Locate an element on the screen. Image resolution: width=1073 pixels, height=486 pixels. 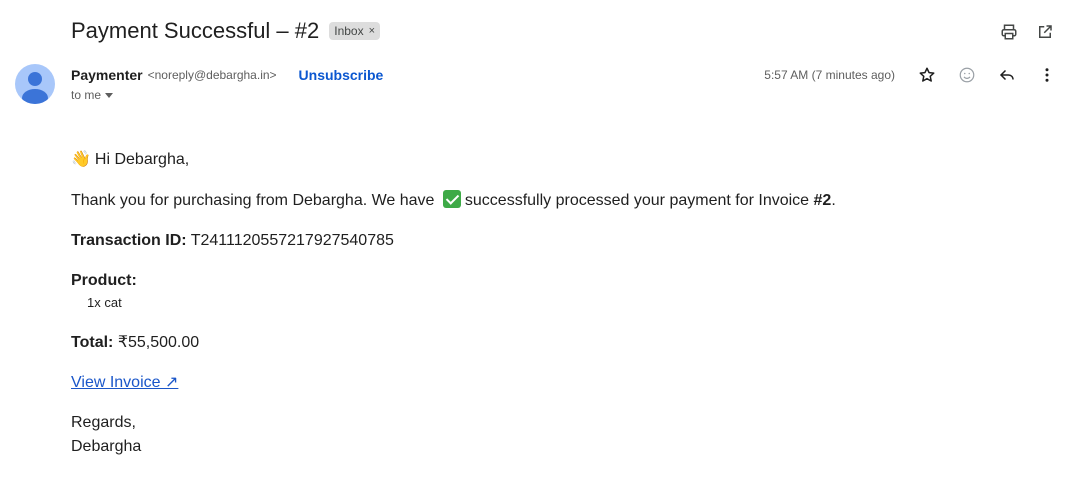
open-in-new-window-button is located at coordinates (1045, 32).